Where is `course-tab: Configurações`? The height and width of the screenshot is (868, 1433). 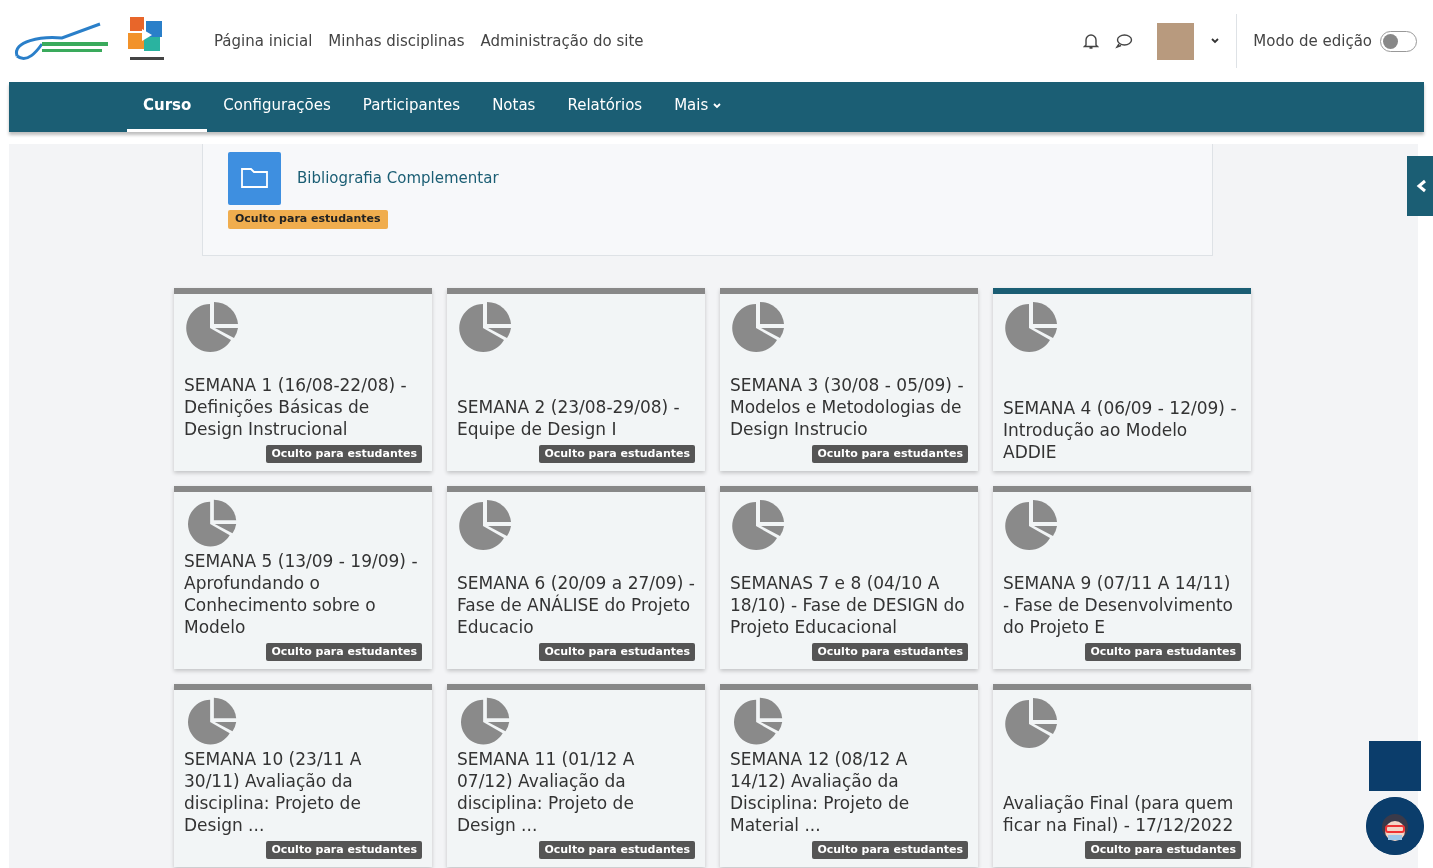
course-tab: Configurações is located at coordinates (277, 107).